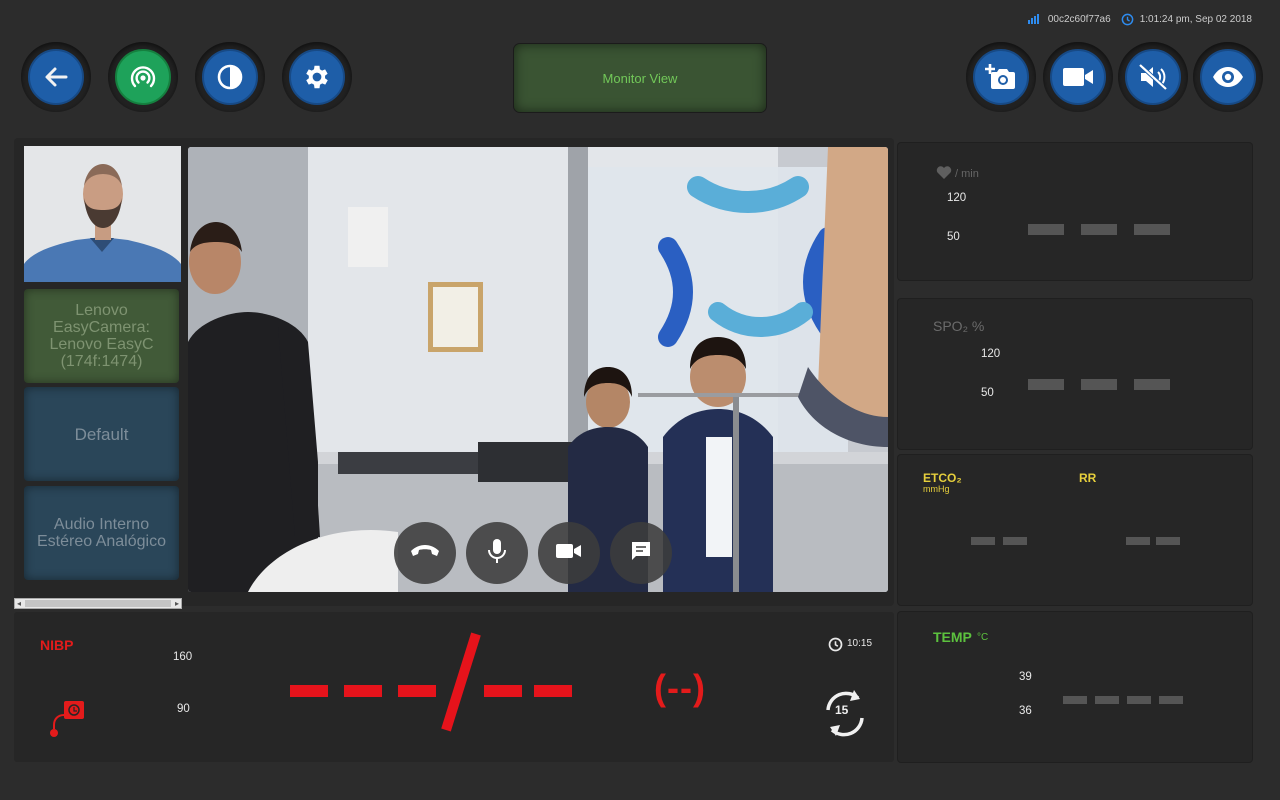 This screenshot has width=1280, height=800. What do you see at coordinates (952, 637) in the screenshot?
I see `temp-label: TEMP` at bounding box center [952, 637].